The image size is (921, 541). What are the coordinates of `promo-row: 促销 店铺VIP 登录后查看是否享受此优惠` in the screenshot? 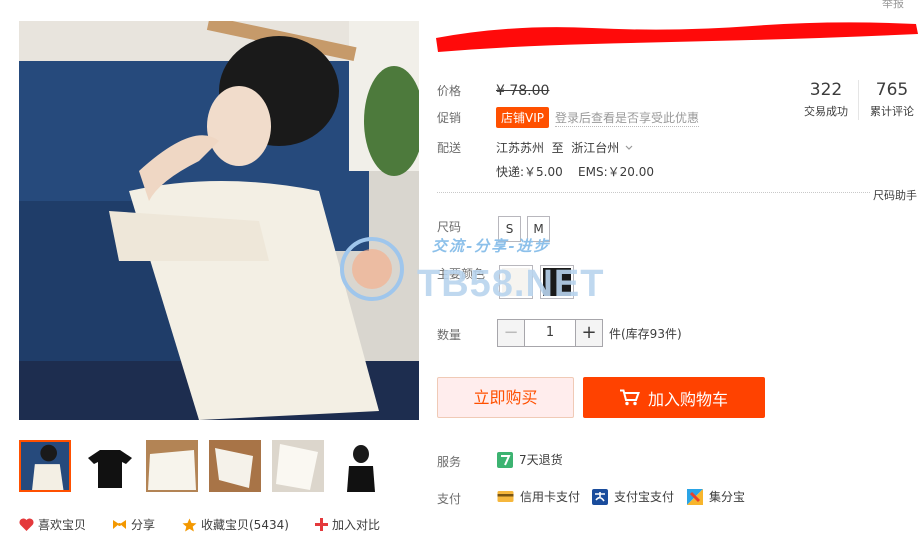 It's located at (568, 117).